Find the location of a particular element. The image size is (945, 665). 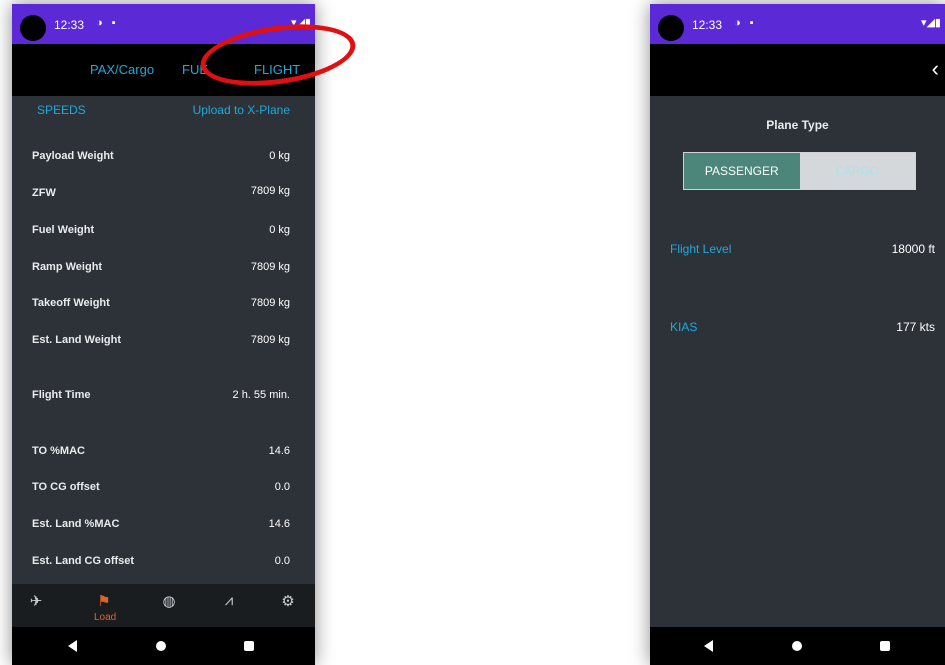

tab-pax-cargo: PAX/Cargo is located at coordinates (122, 69).